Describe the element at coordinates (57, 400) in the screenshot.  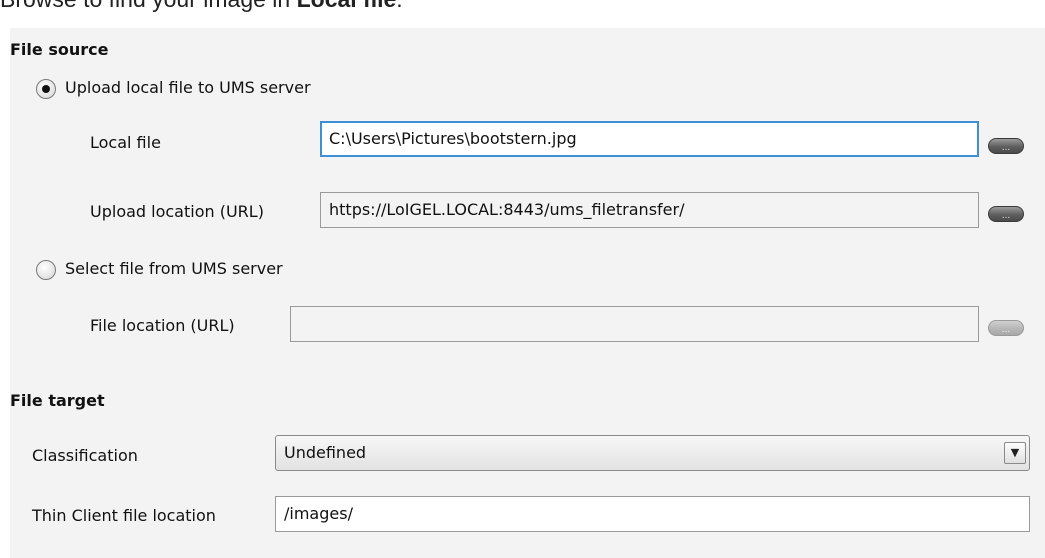
I see `file-target-heading: File target` at that location.